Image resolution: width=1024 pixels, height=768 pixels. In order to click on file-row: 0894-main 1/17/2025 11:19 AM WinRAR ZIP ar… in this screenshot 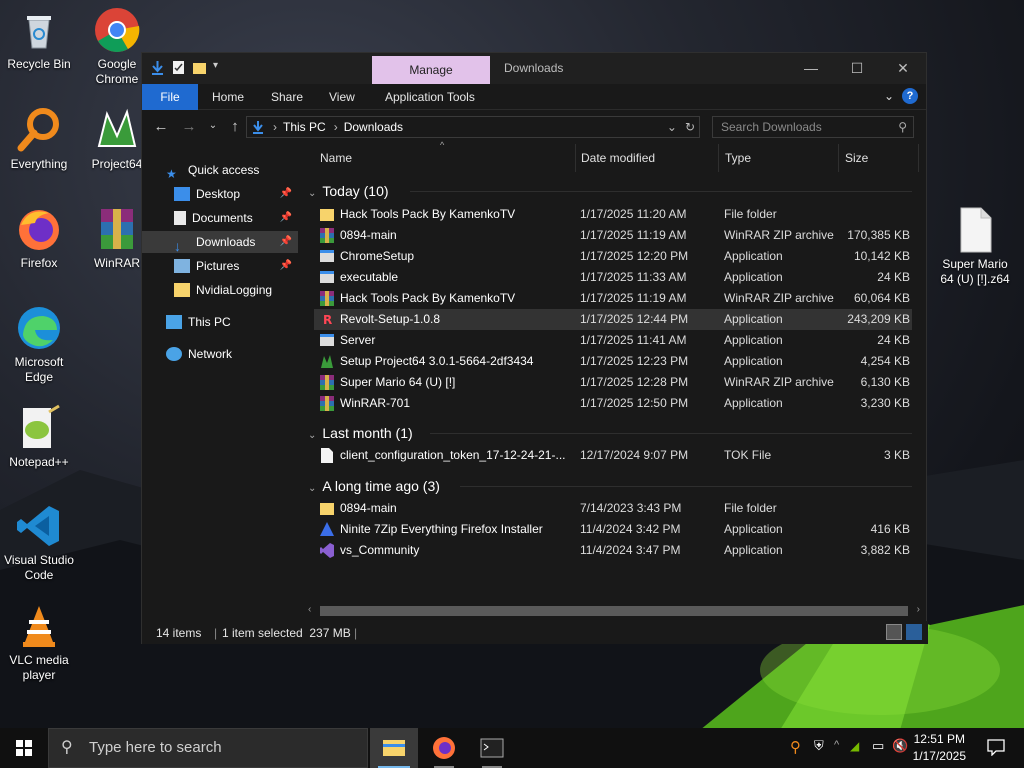, I will do `click(613, 235)`.